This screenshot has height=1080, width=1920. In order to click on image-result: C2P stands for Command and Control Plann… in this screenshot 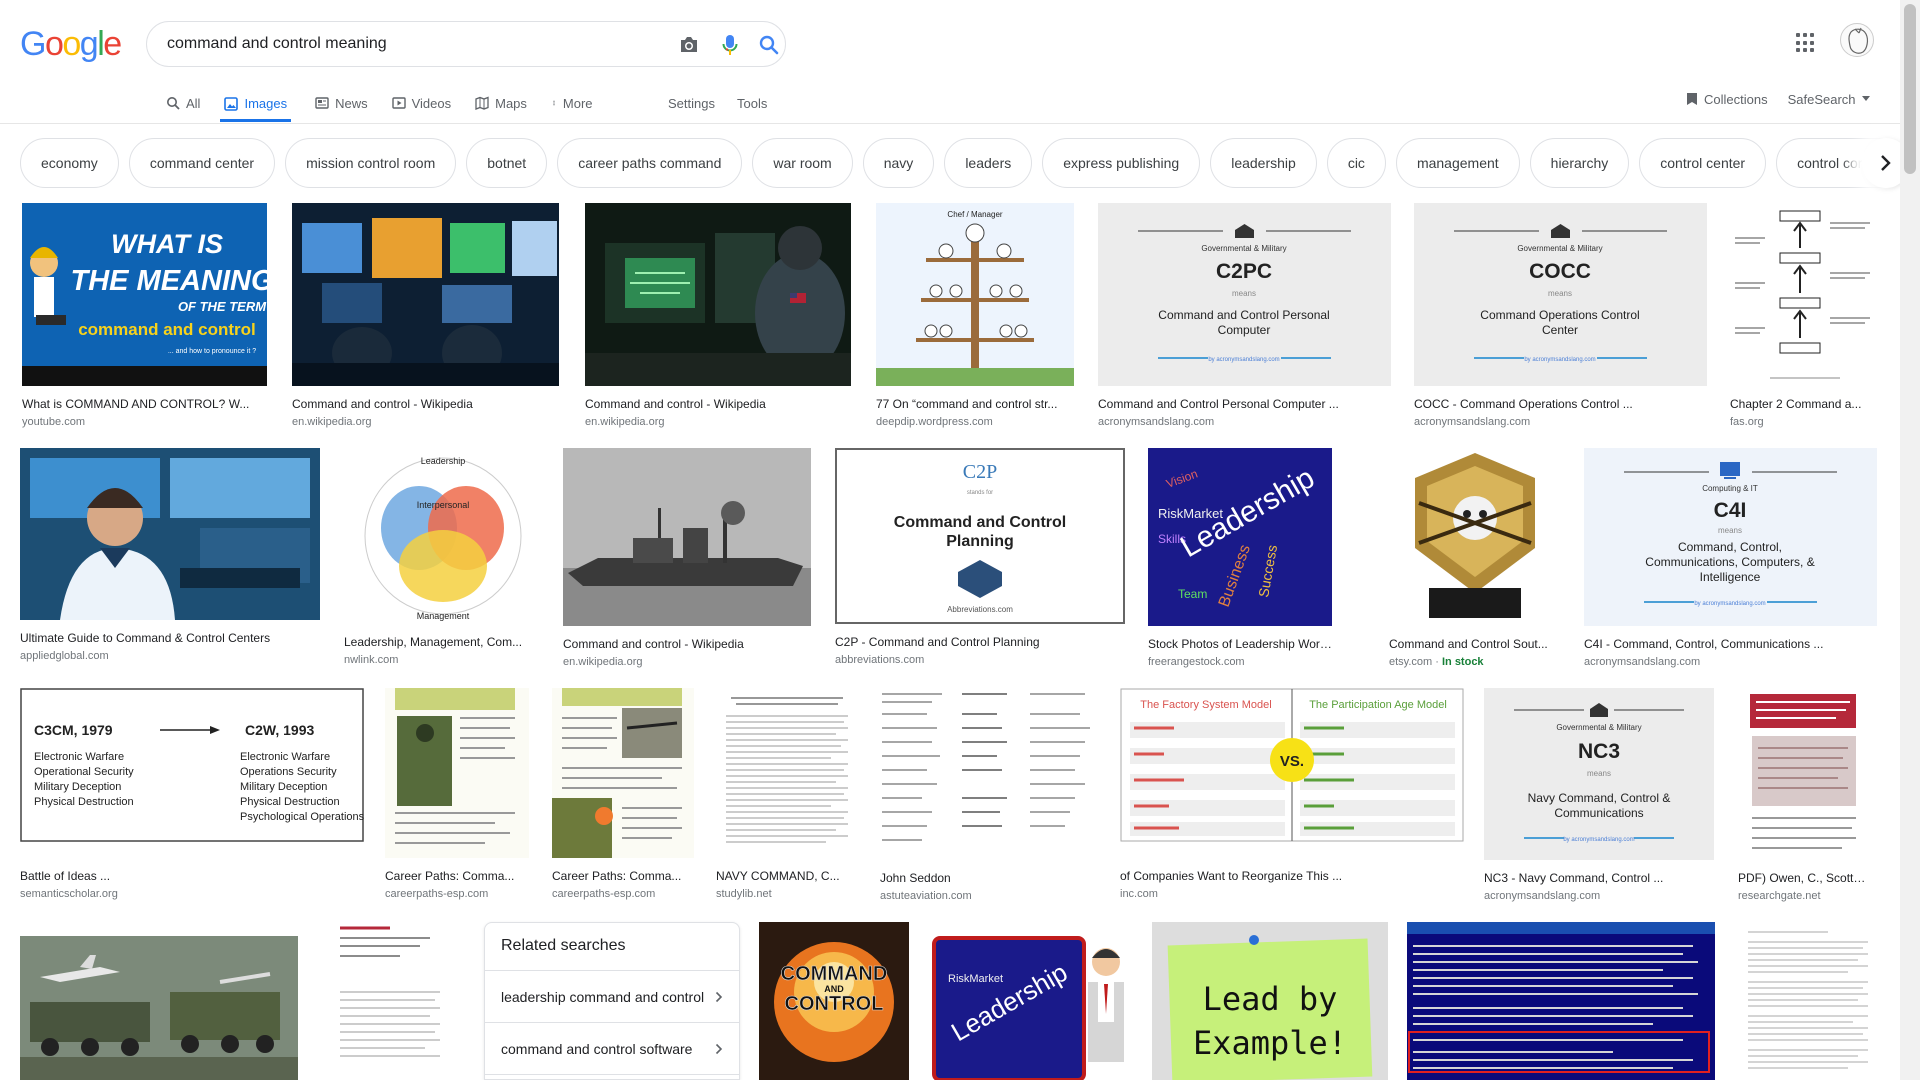, I will do `click(980, 557)`.